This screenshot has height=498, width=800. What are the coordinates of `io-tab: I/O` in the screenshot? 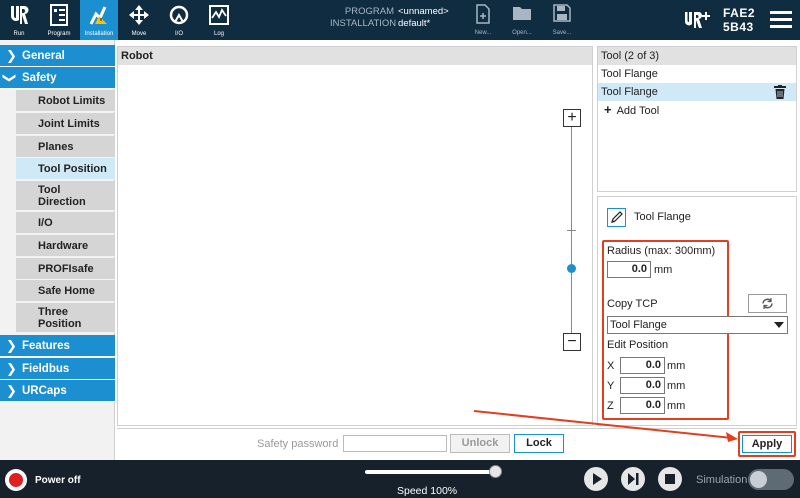 It's located at (179, 20).